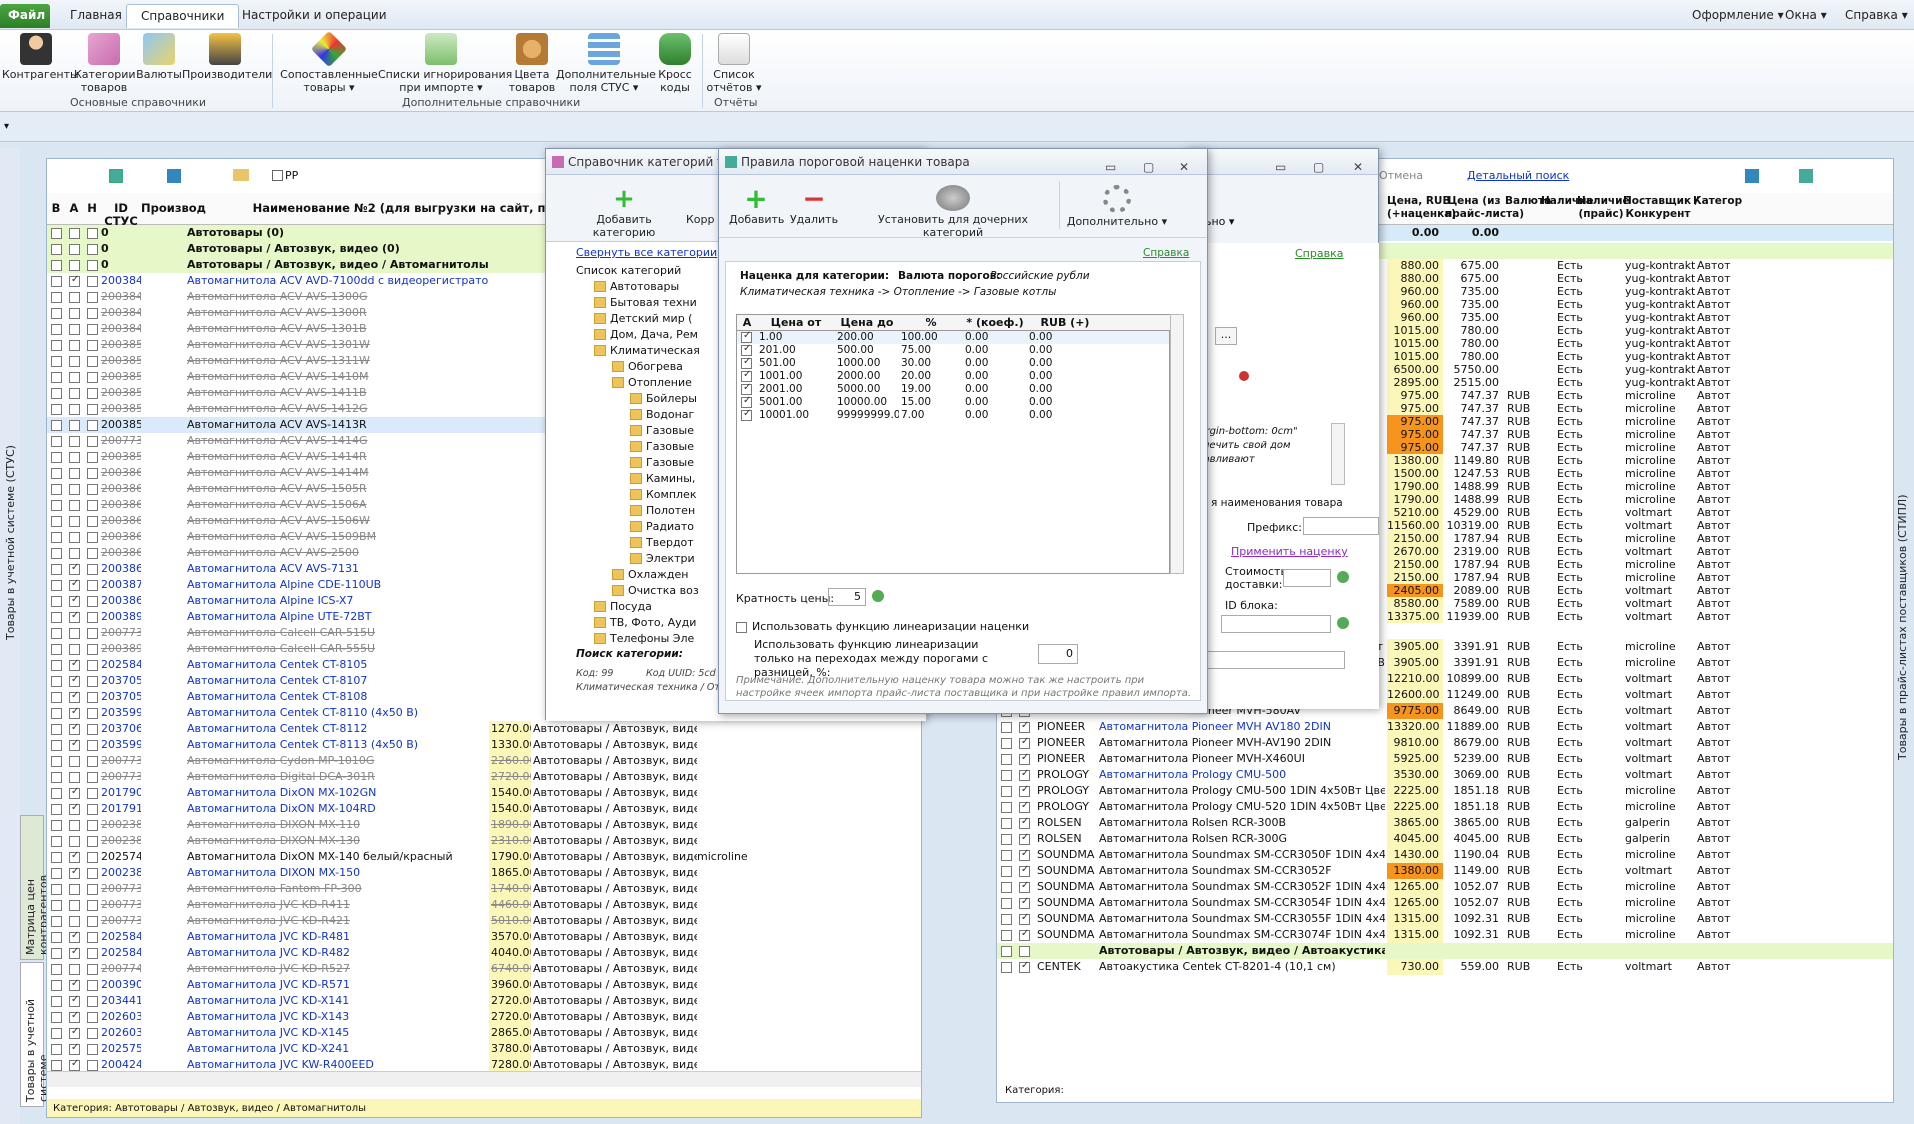 Image resolution: width=1914 pixels, height=1124 pixels. Describe the element at coordinates (92, 208) in the screenshot. I see `column-header: Н` at that location.